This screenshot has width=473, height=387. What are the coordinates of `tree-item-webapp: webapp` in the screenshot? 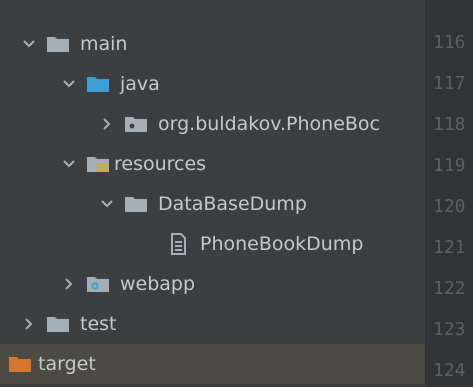 It's located at (212, 284).